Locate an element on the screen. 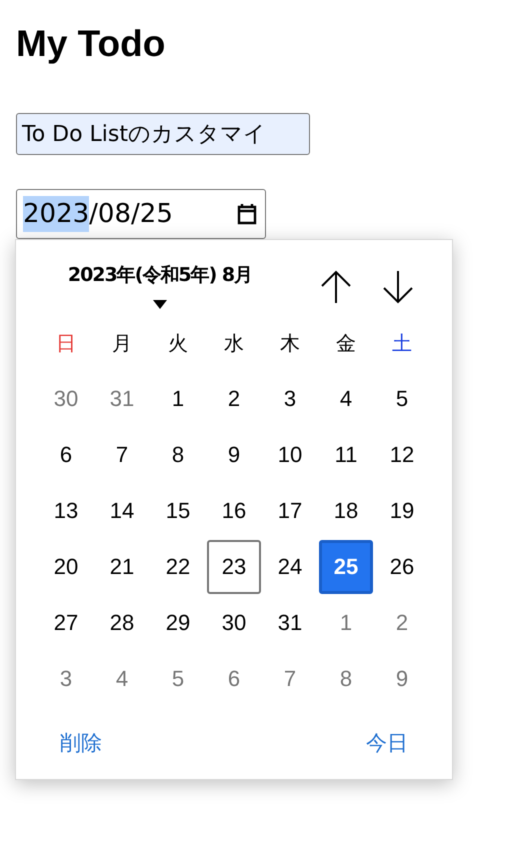 This screenshot has width=532, height=850. calendar-day: 18 is located at coordinates (346, 511).